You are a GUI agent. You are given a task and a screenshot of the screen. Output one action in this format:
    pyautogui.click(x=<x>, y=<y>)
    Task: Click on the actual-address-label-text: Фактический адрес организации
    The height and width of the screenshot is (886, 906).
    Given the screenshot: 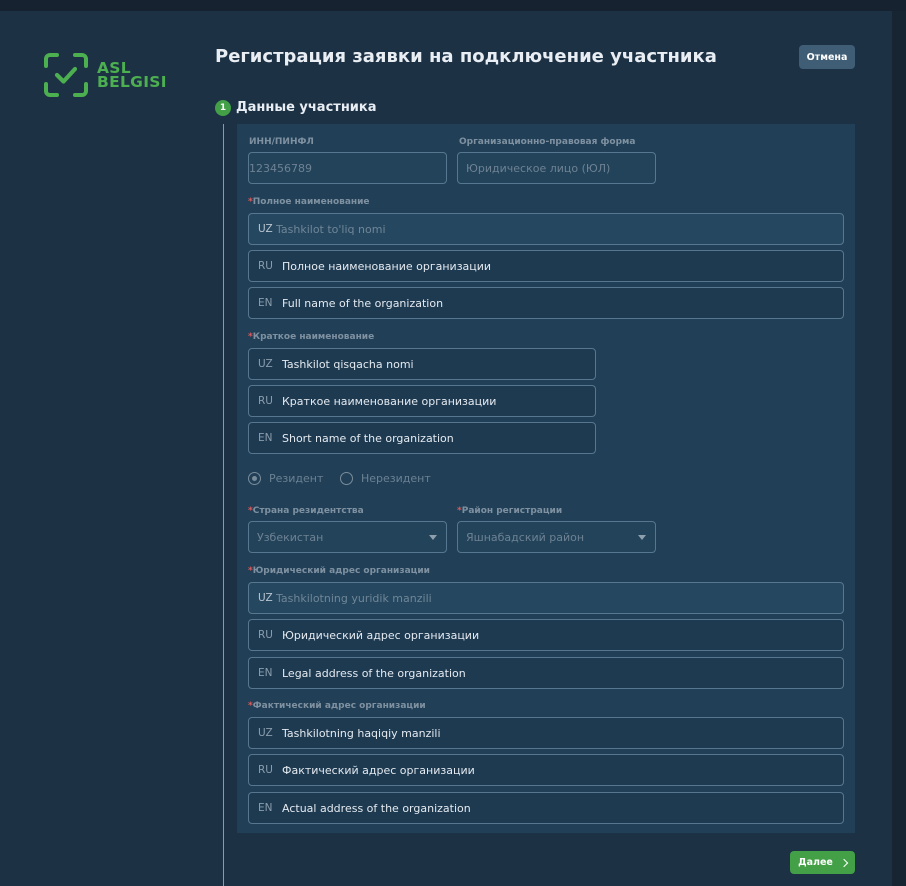 What is the action you would take?
    pyautogui.click(x=339, y=706)
    